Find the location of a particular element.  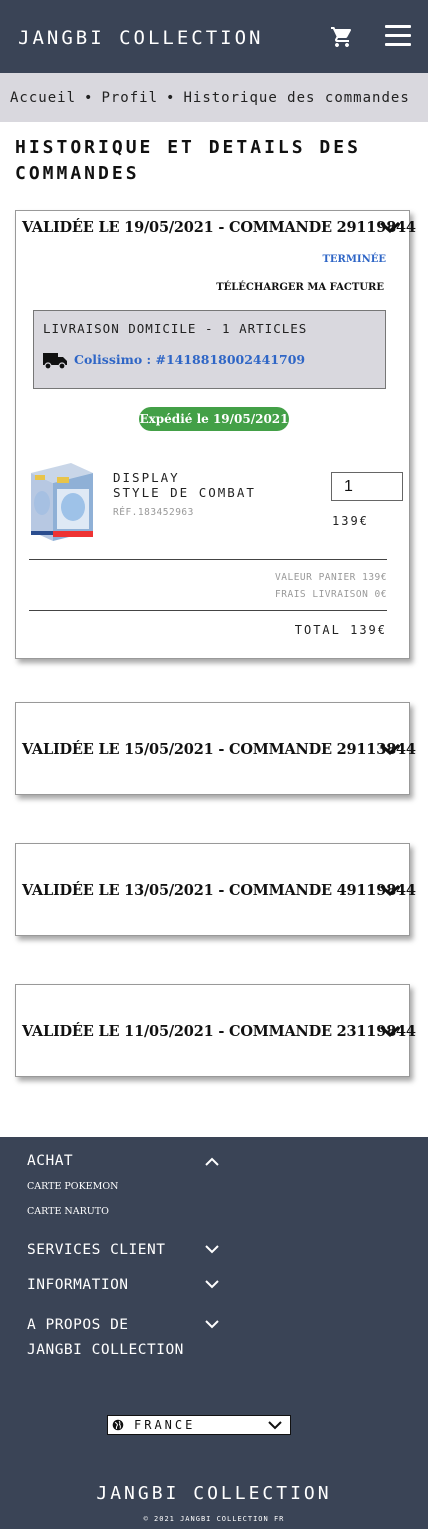

footer-link-pokemon: CARTE POKEMON is located at coordinates (72, 1186).